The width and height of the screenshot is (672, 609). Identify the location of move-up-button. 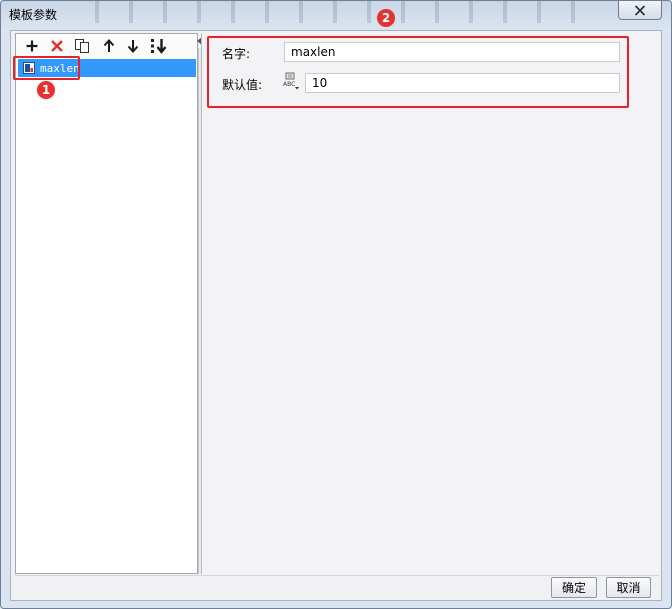
(109, 46).